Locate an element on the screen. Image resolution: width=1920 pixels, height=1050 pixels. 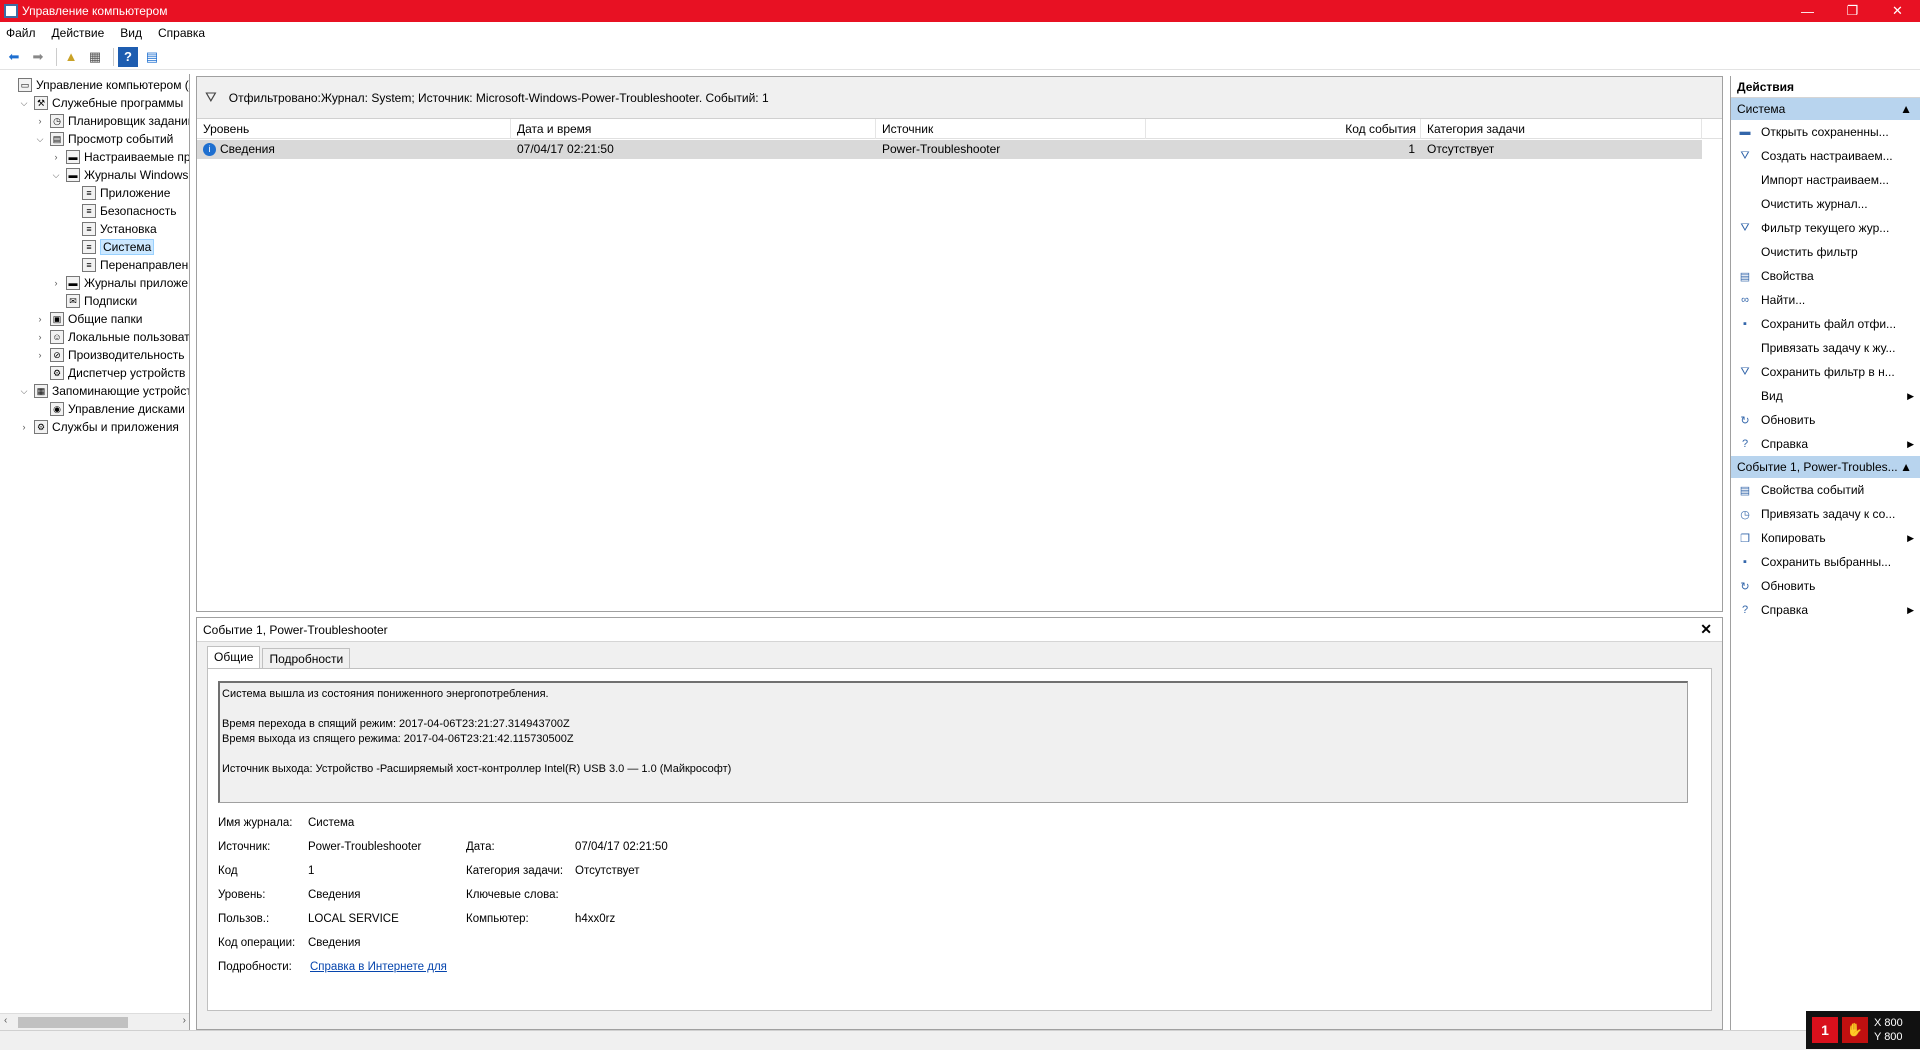
tree-item: › ▬ Настраиваемые пр is located at coordinates (119, 157).